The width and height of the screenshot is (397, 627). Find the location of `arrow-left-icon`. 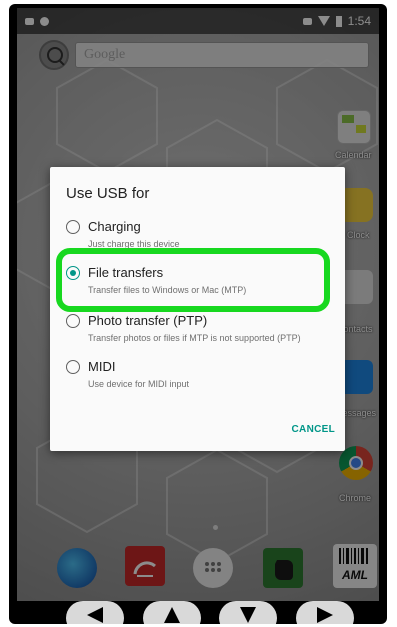

arrow-left-icon is located at coordinates (95, 615).